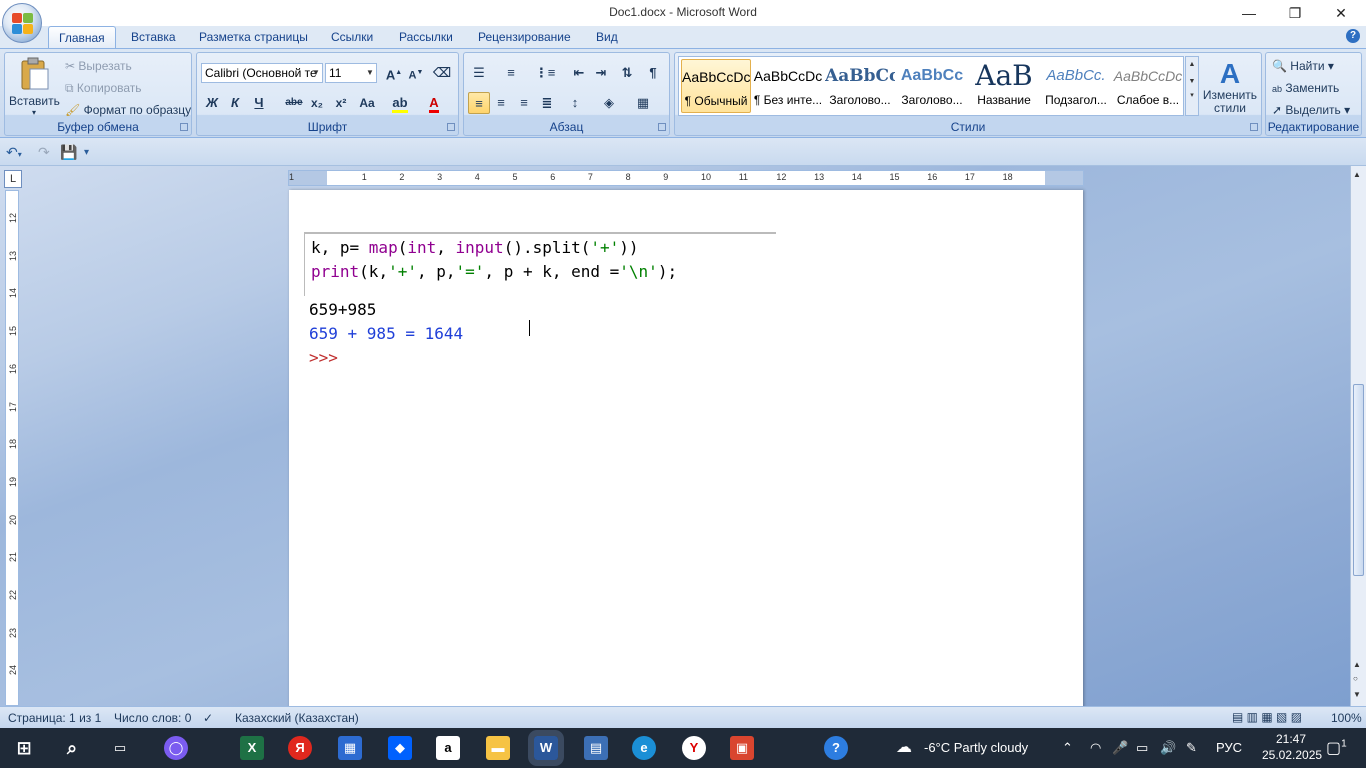  I want to click on microphone-icon: 🎤, so click(1120, 748).